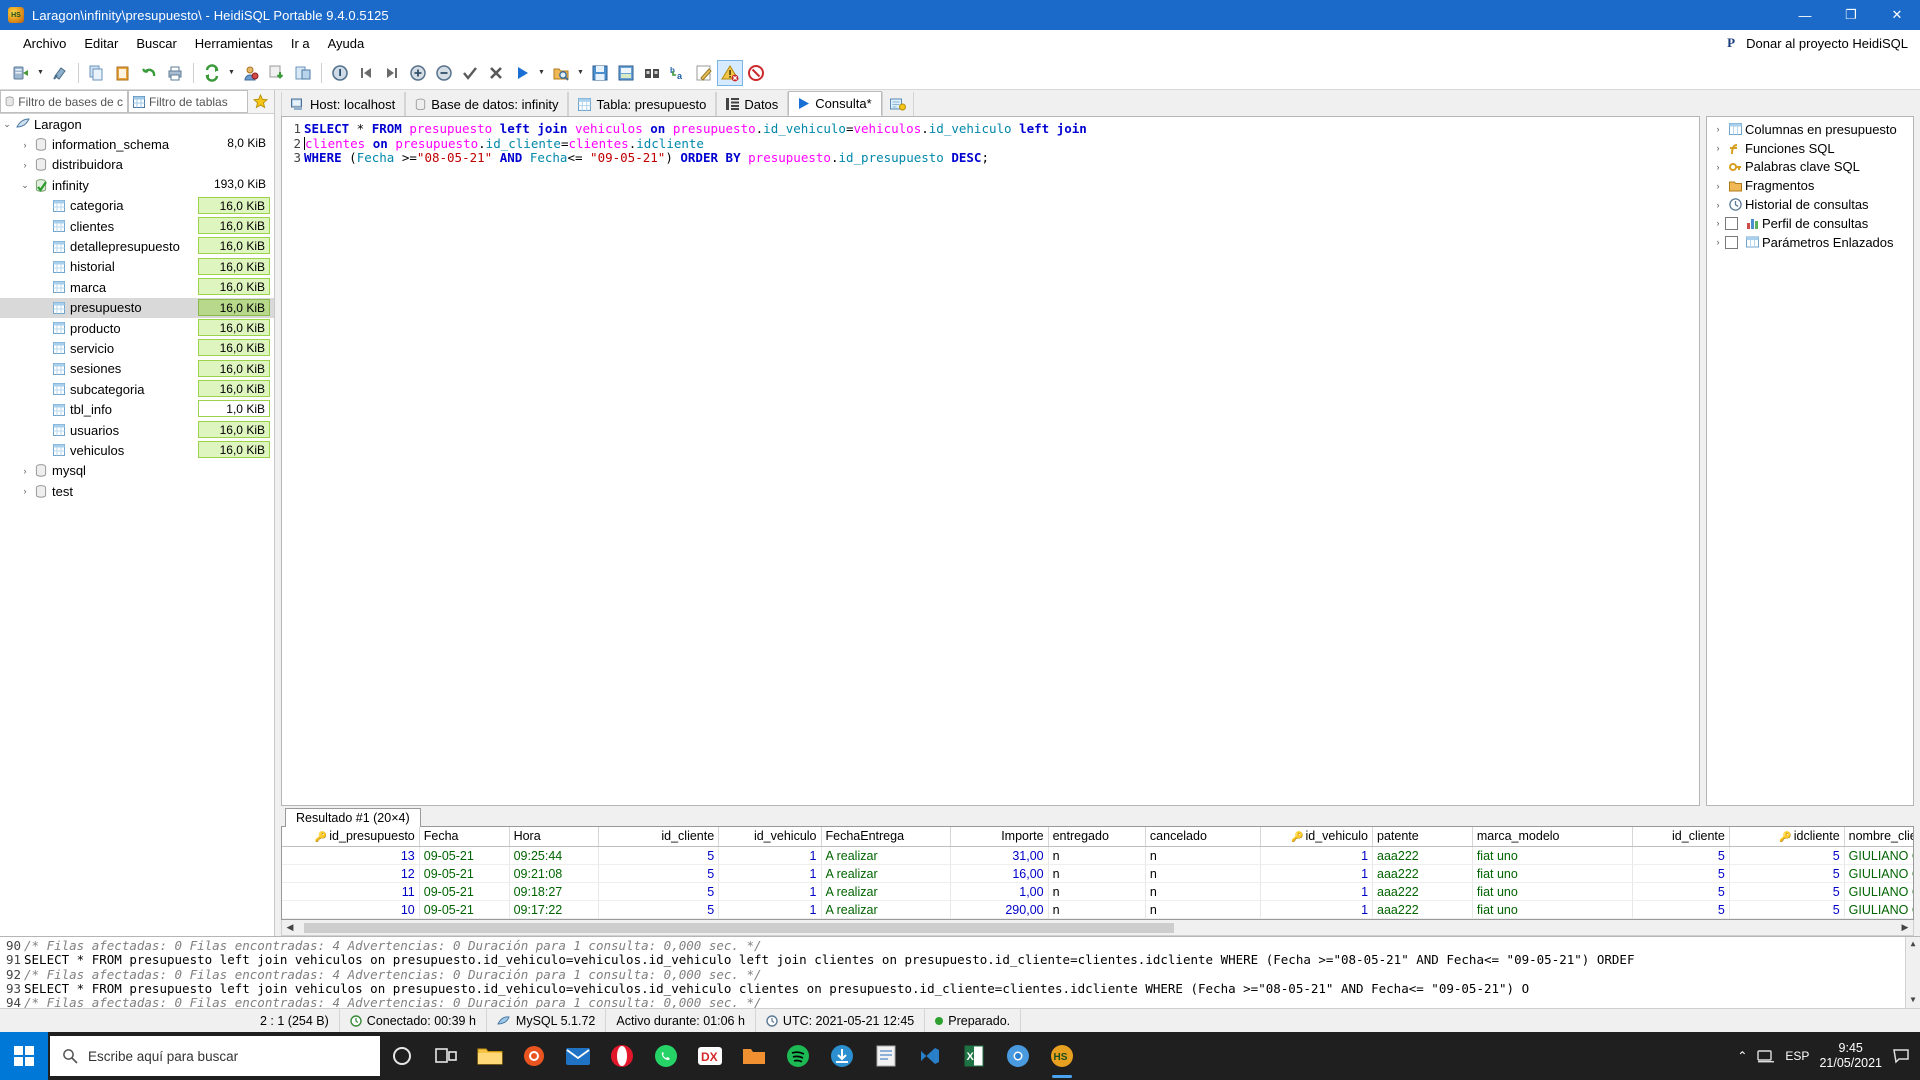  What do you see at coordinates (897, 104) in the screenshot?
I see `new-query-tab-icon` at bounding box center [897, 104].